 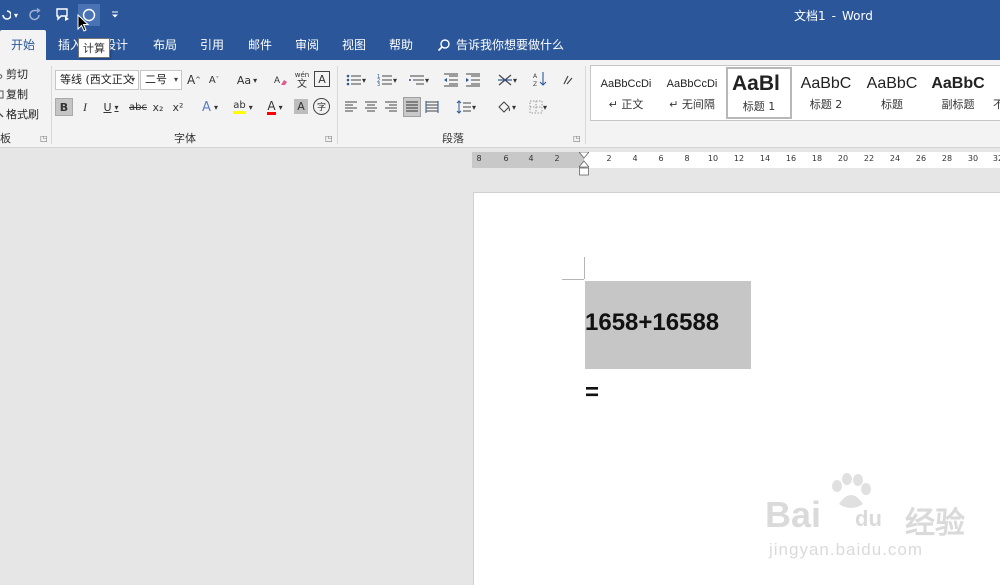 I want to click on align-center-button, so click(x=371, y=107).